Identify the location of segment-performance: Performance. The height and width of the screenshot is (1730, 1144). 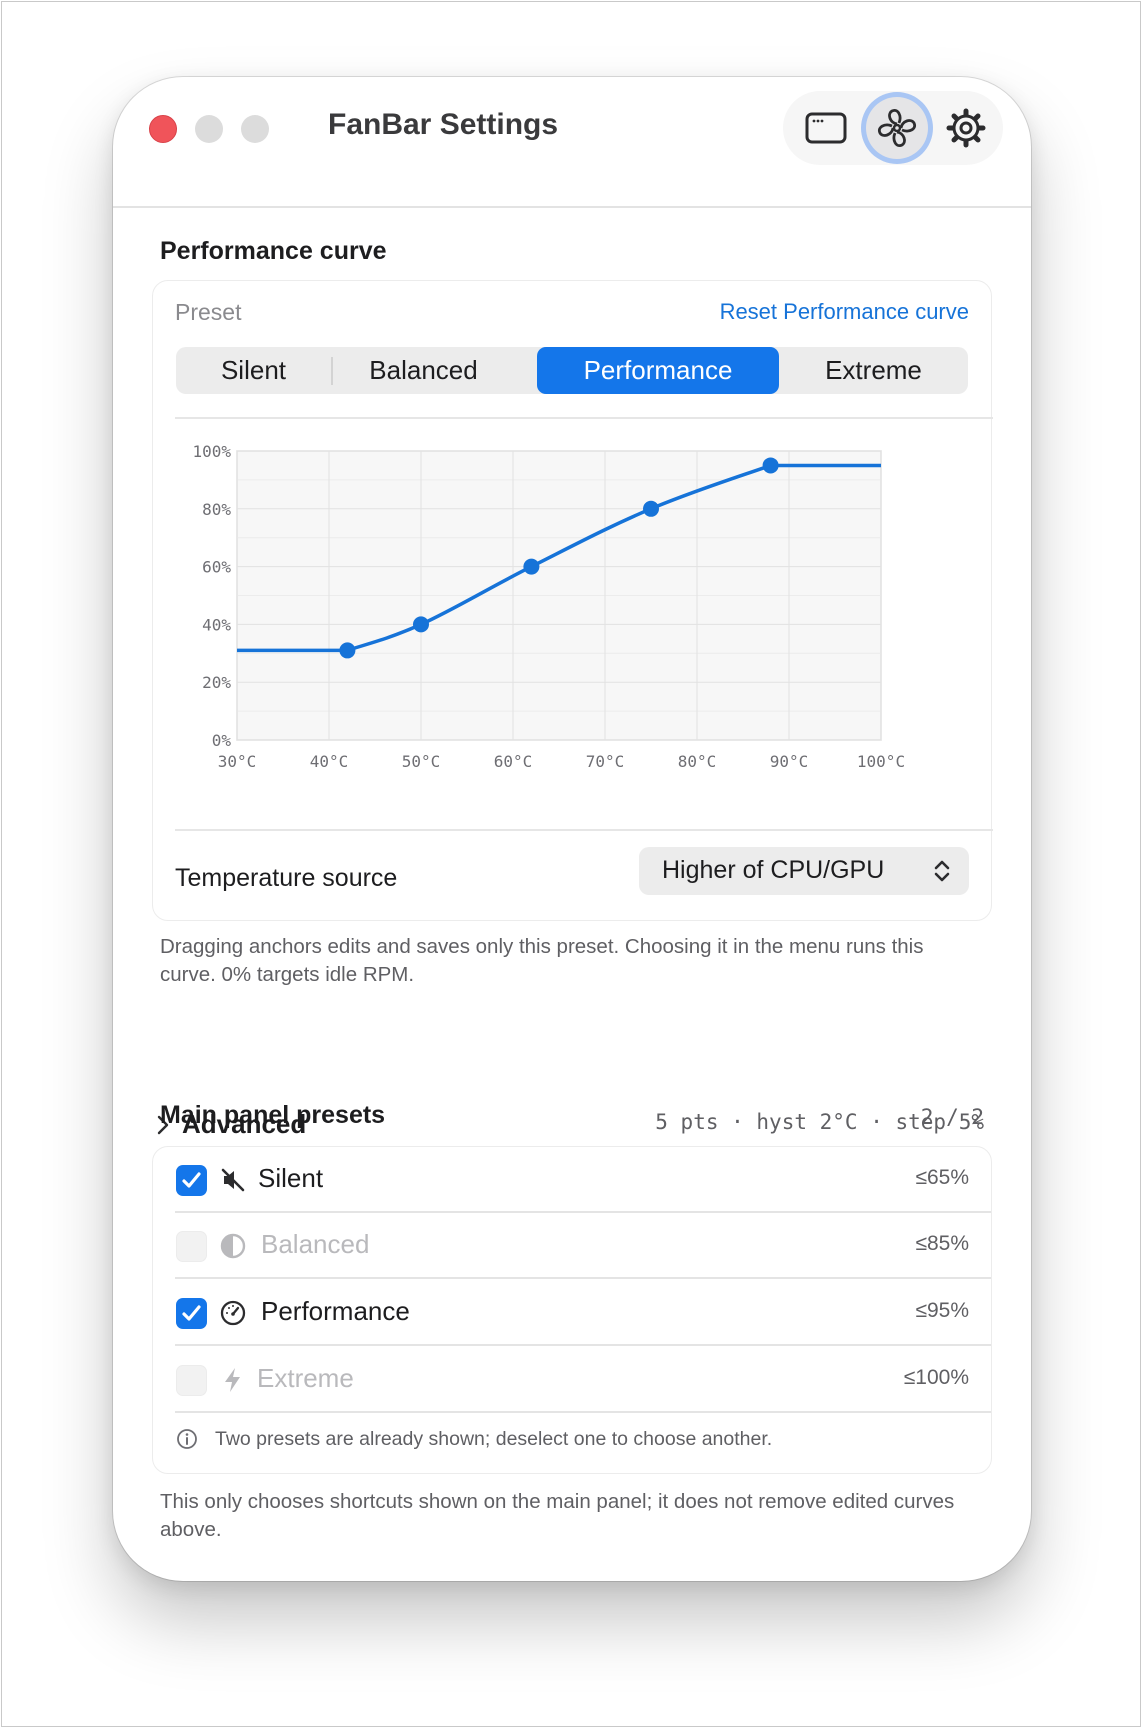
(658, 370).